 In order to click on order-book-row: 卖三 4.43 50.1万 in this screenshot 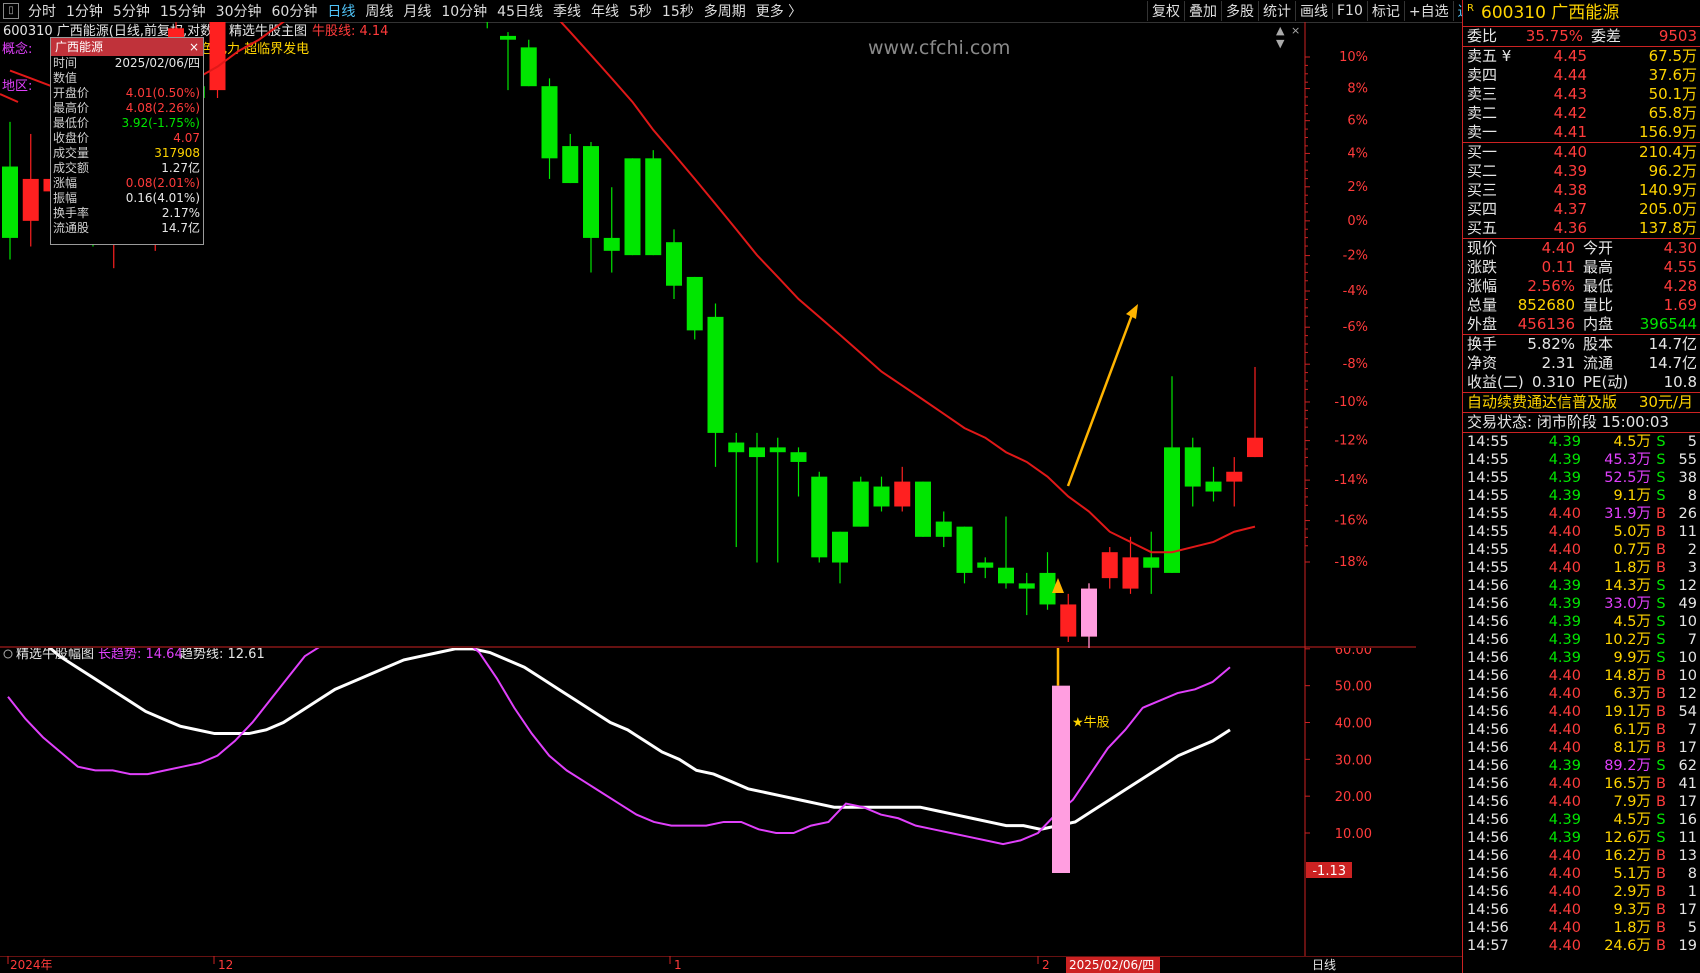, I will do `click(1581, 94)`.